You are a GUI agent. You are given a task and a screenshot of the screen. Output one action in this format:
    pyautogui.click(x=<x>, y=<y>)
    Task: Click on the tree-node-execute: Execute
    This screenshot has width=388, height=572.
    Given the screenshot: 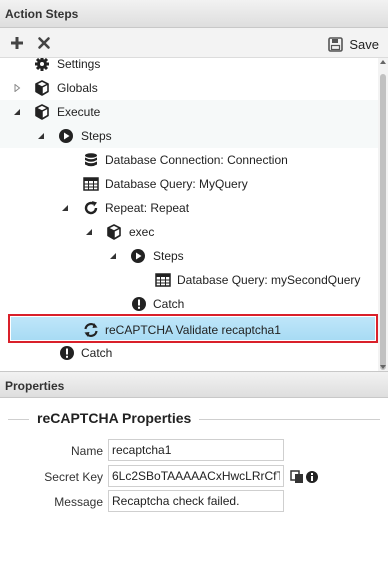 What is the action you would take?
    pyautogui.click(x=189, y=112)
    